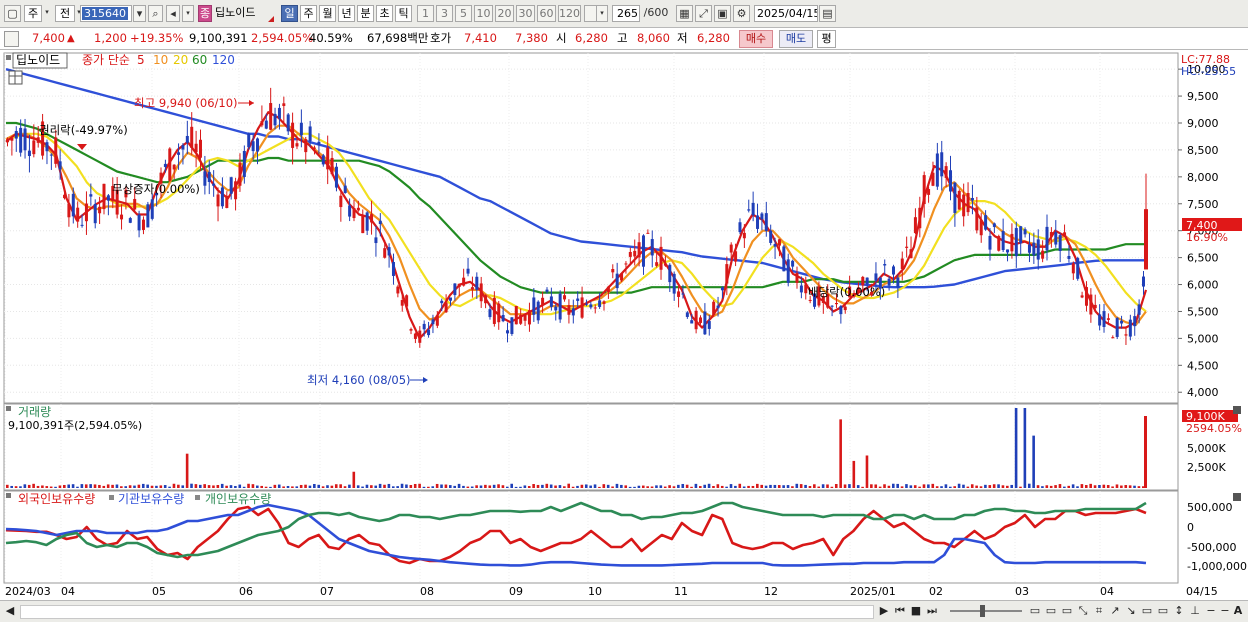  Describe the element at coordinates (900, 611) in the screenshot. I see `rewind-icon: ⏮` at that location.